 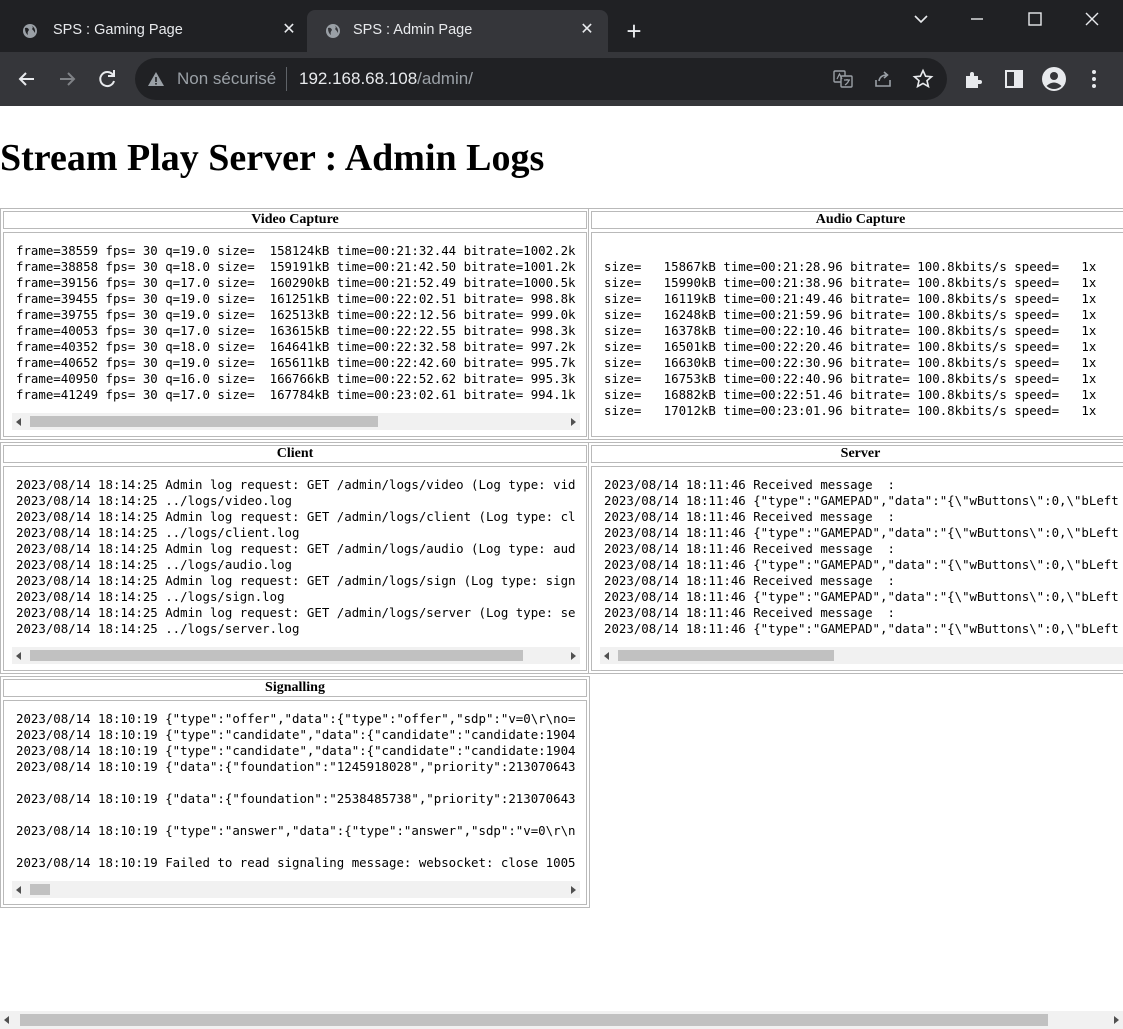 What do you see at coordinates (118, 30) in the screenshot?
I see `tab-title: SPS : Gaming Page` at bounding box center [118, 30].